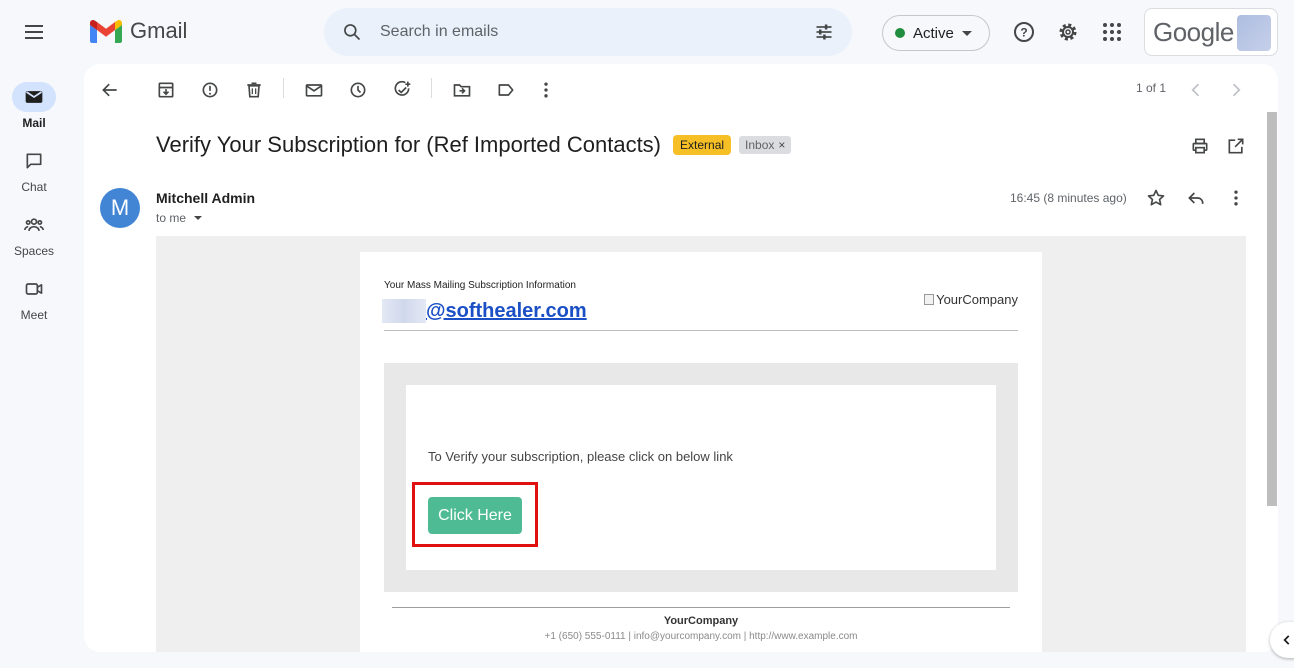 The image size is (1294, 668). I want to click on company-logo-image: YourCompany, so click(971, 299).